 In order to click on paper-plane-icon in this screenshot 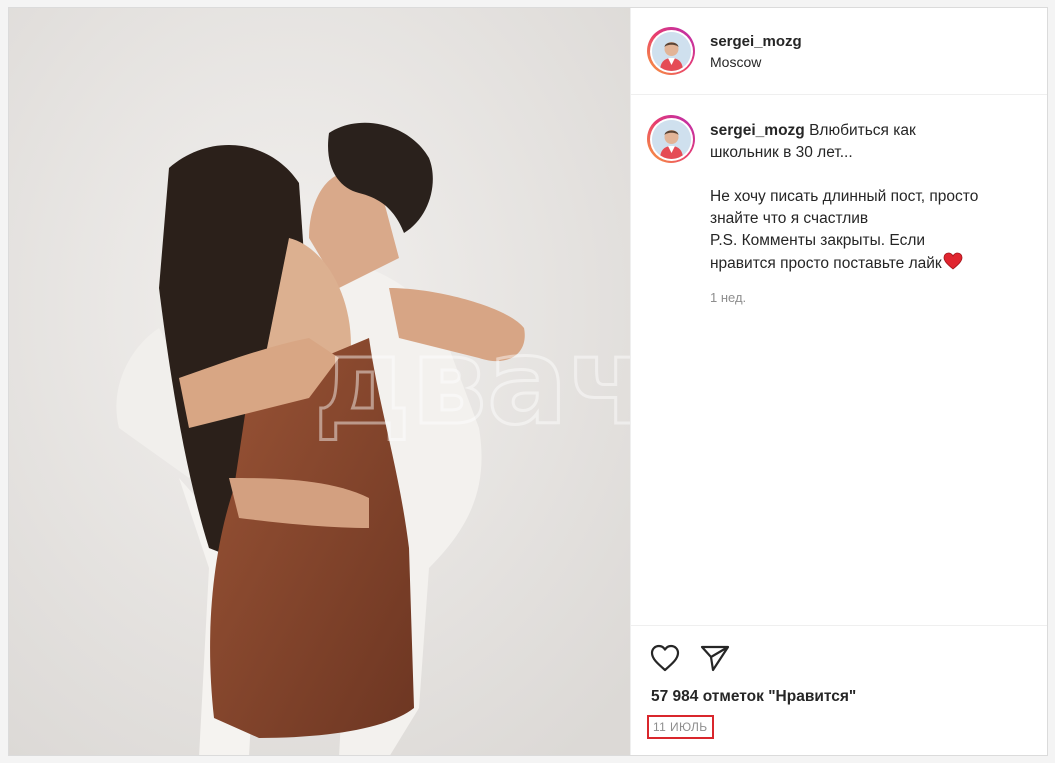, I will do `click(715, 658)`.